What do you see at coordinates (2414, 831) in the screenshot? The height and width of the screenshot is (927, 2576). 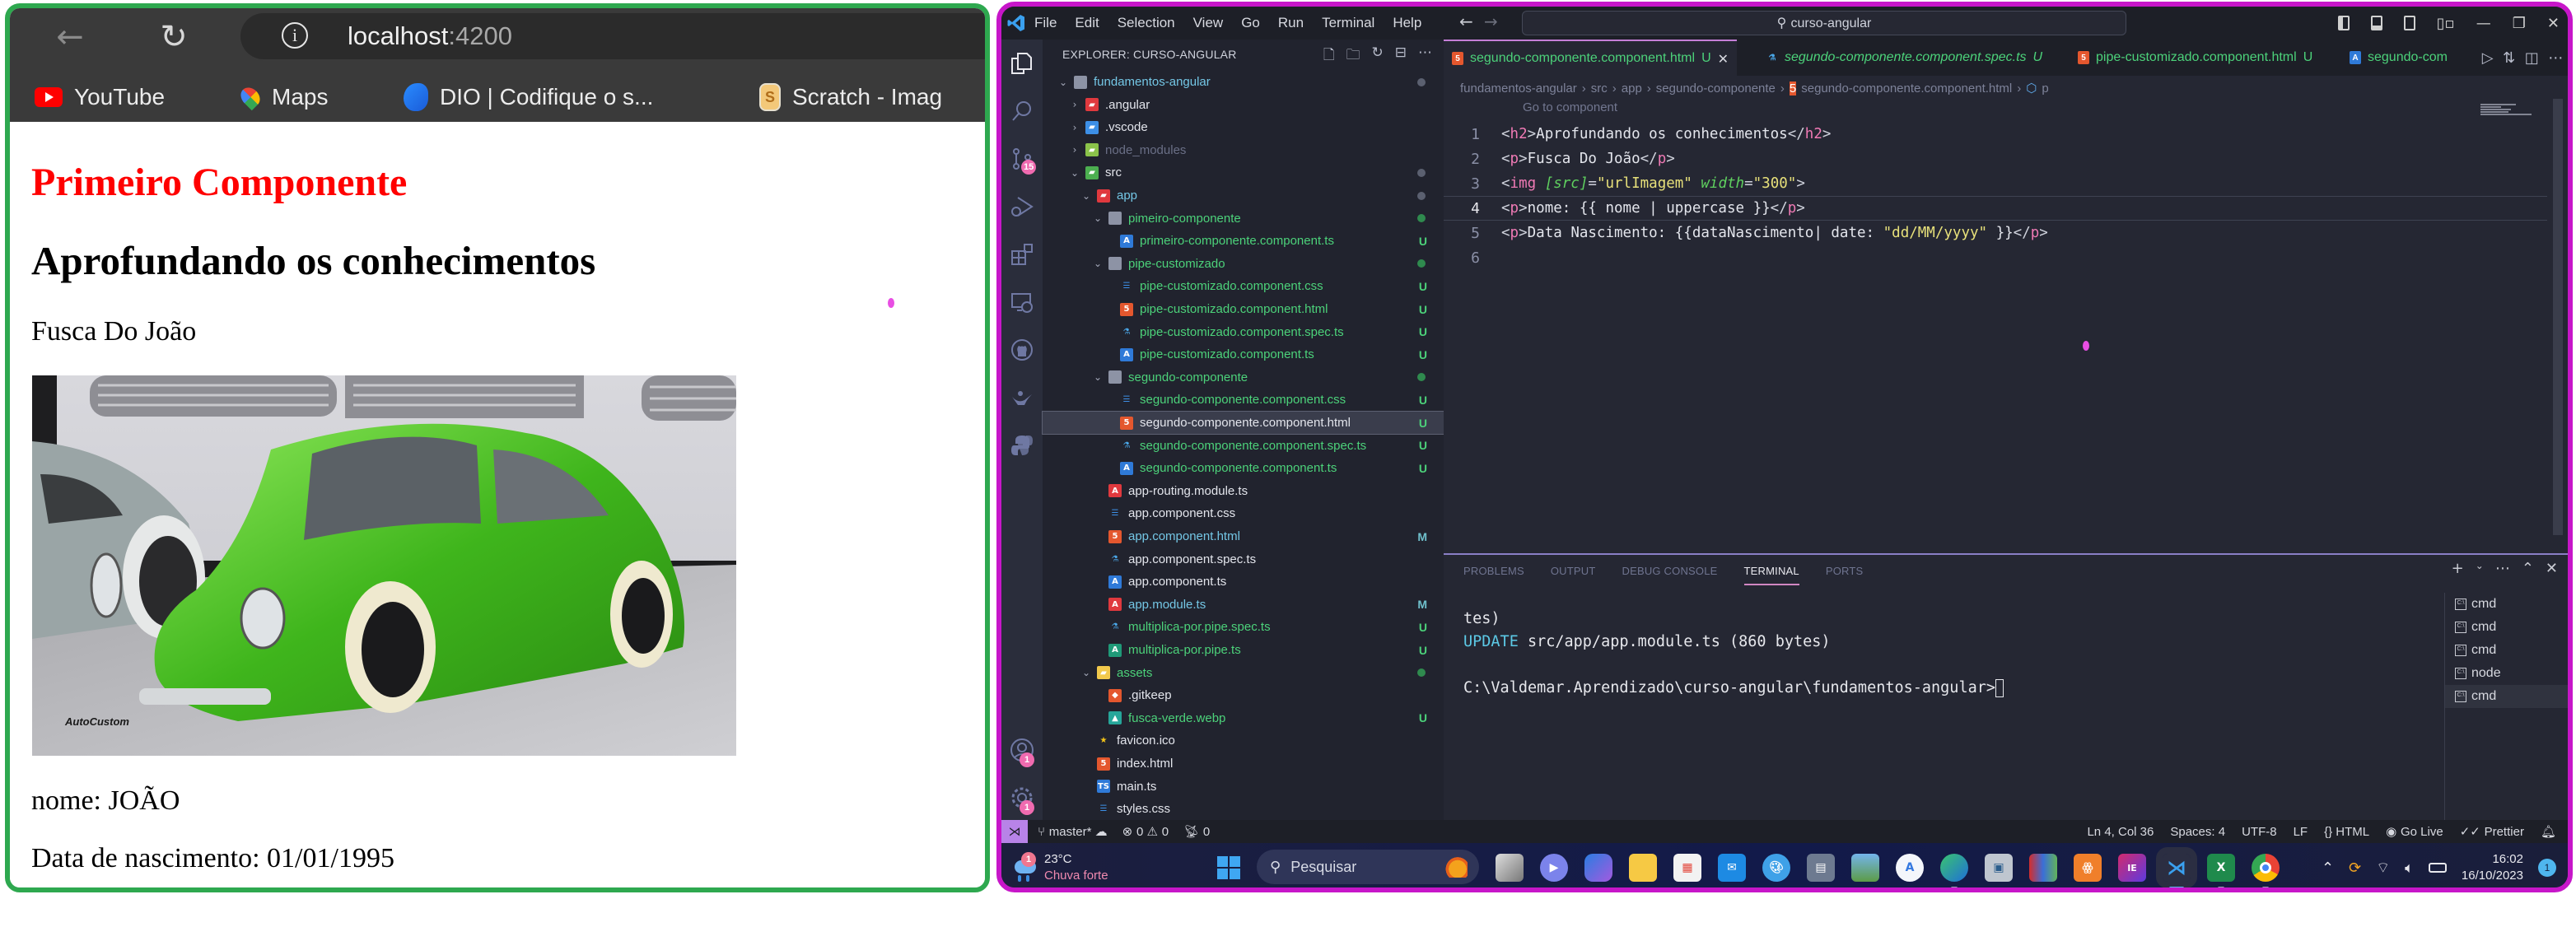 I see `go-live-button: ◉ Go Live` at bounding box center [2414, 831].